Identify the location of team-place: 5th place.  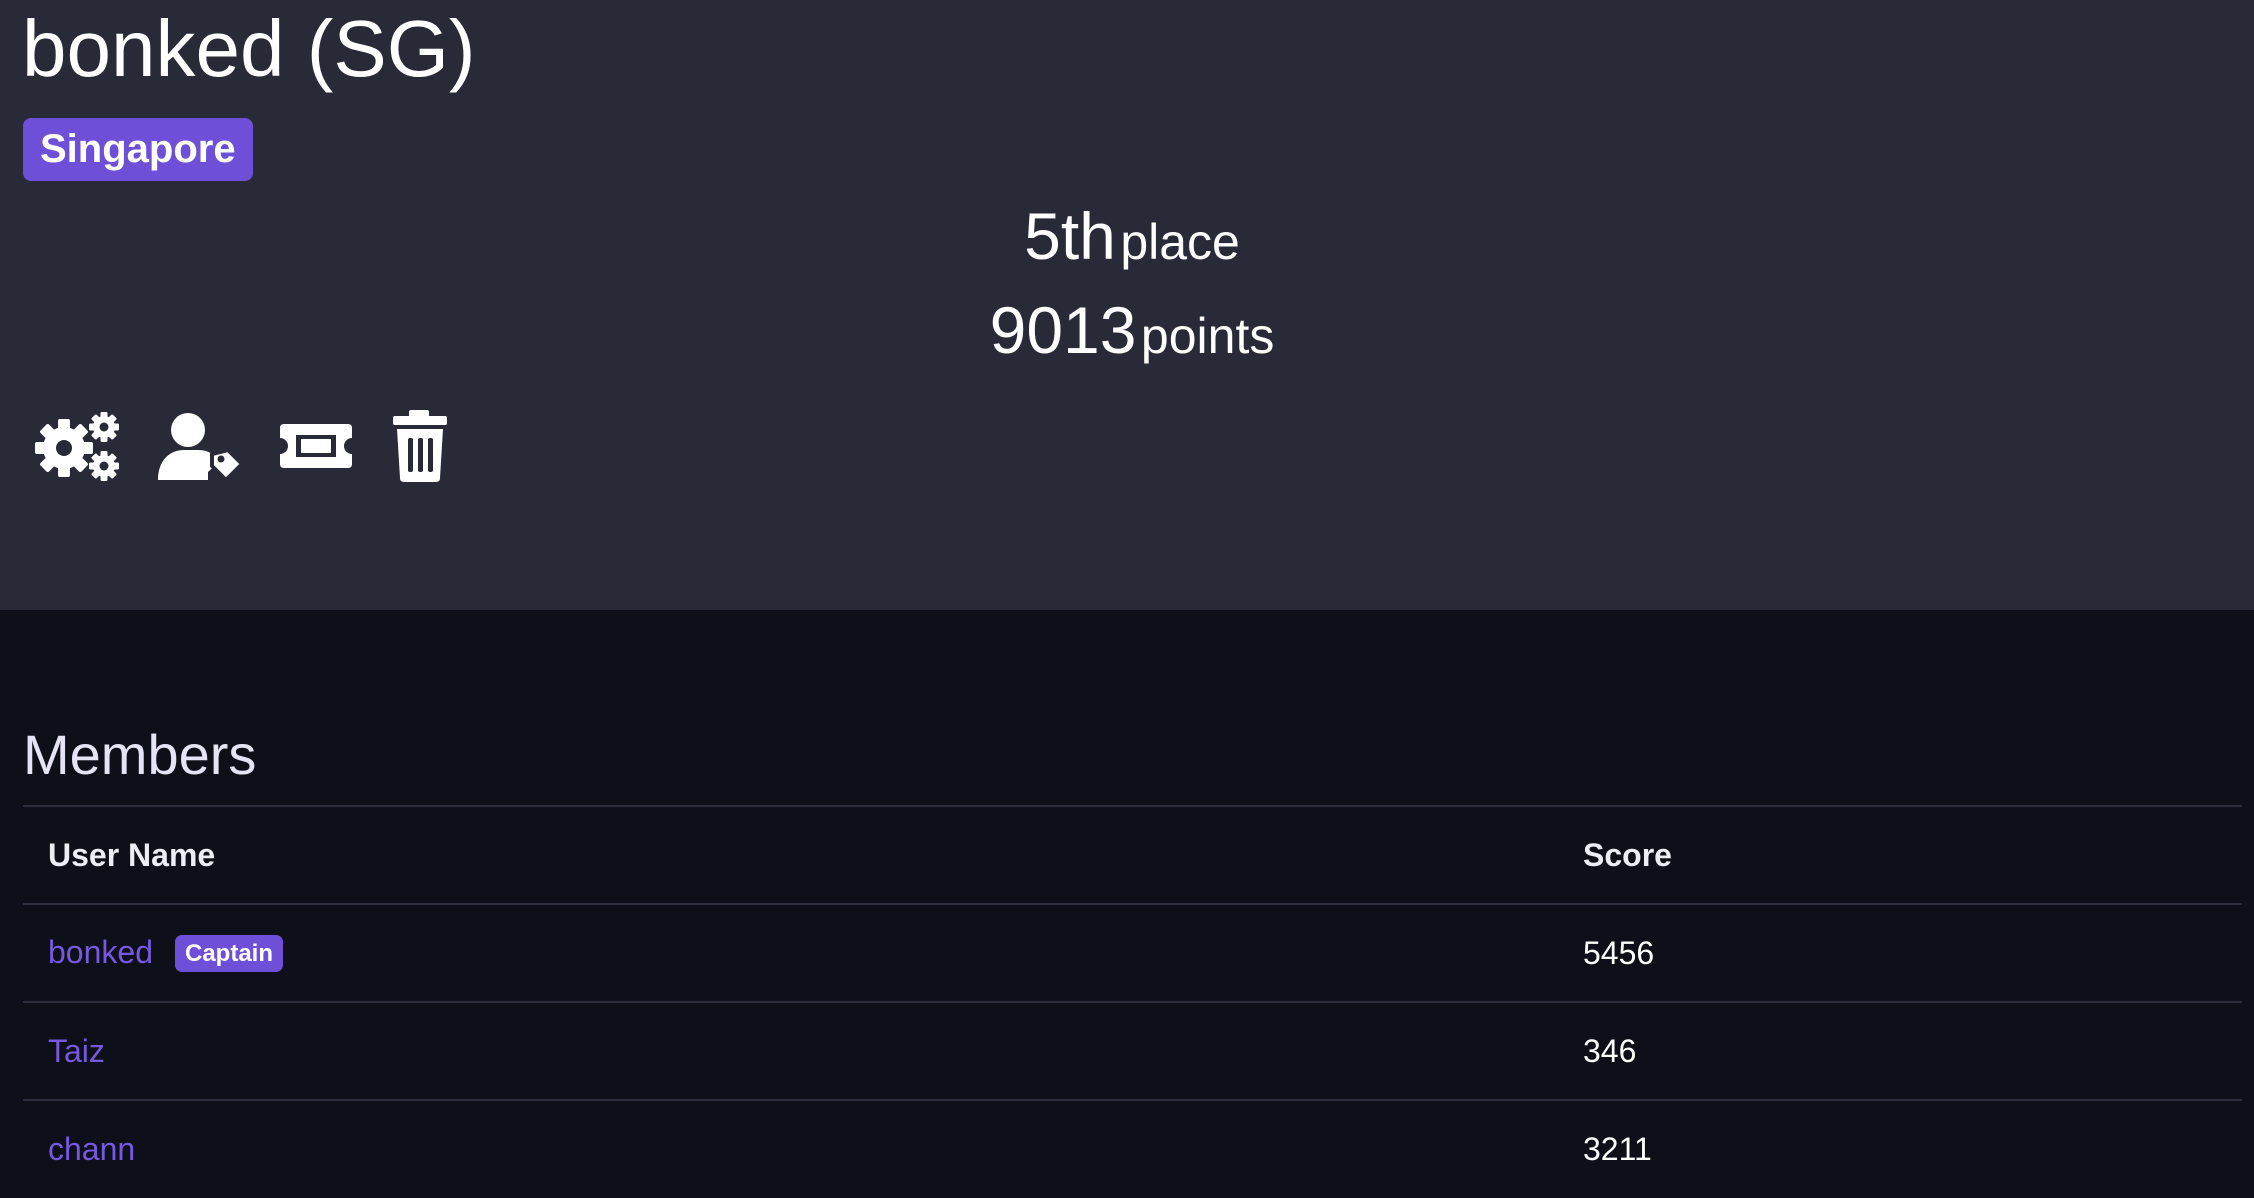
(1127, 245).